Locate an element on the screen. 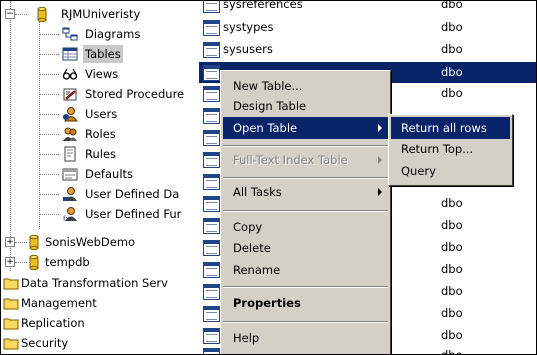 The image size is (537, 355). tree-item-defaults: Defaults is located at coordinates (100, 174).